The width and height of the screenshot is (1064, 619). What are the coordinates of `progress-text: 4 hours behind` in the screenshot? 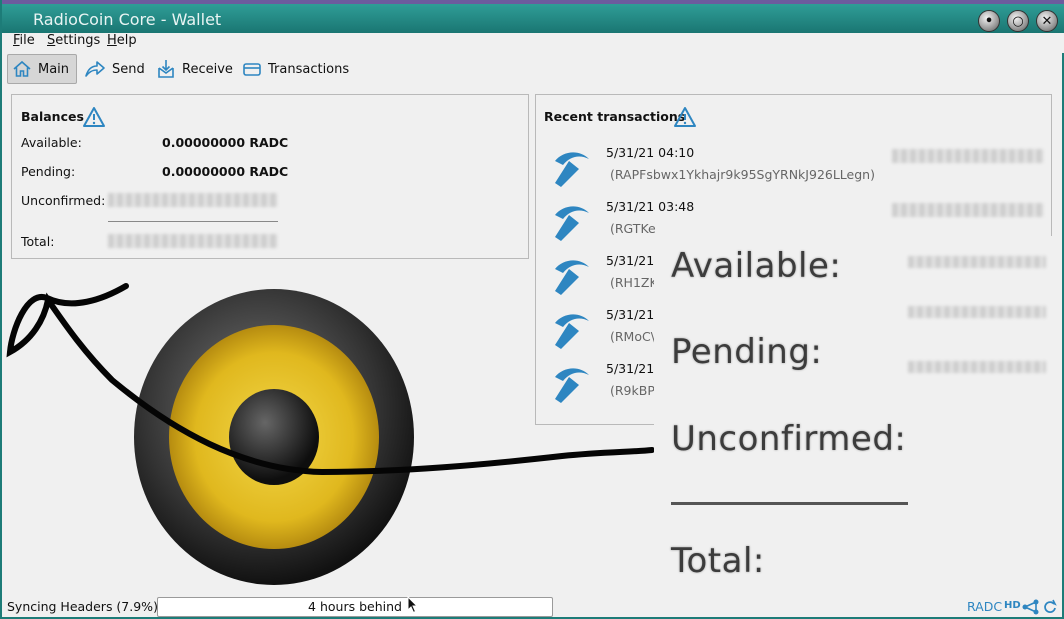 It's located at (355, 606).